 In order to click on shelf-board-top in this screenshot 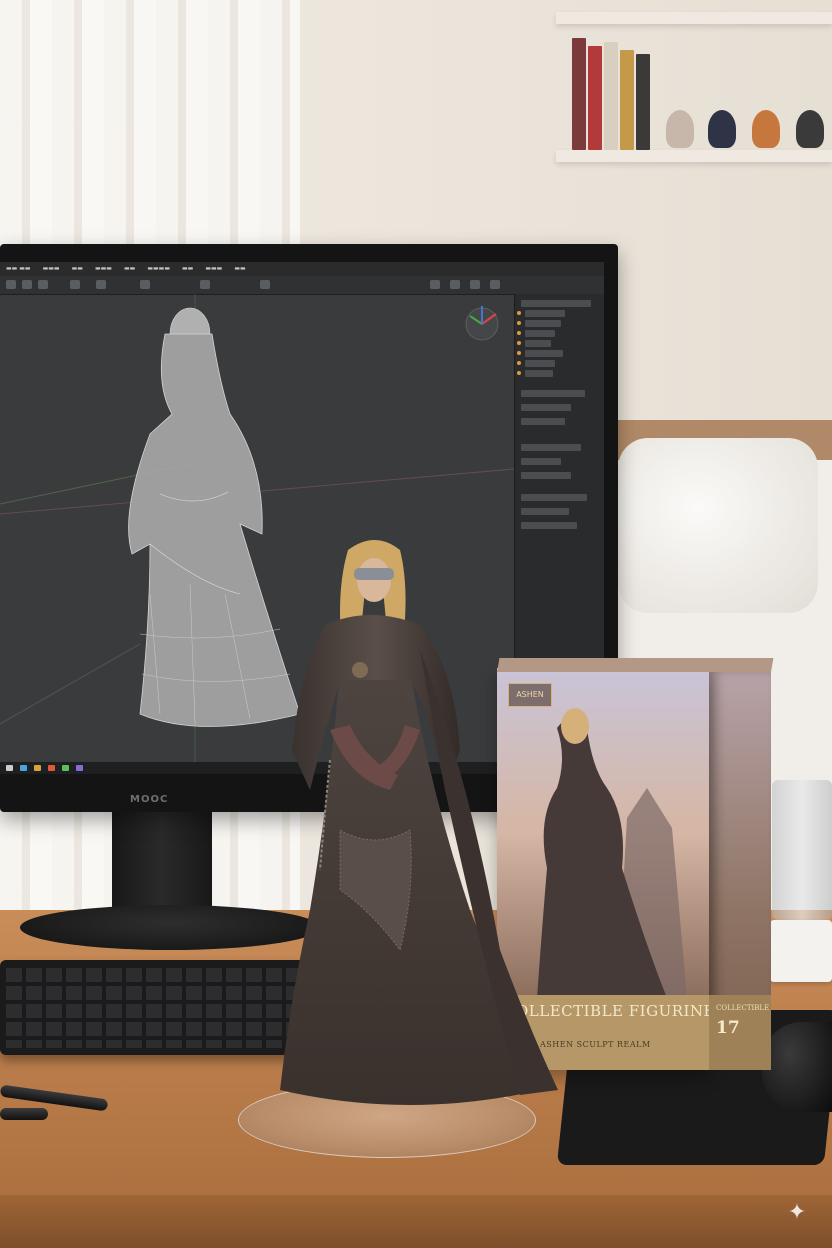, I will do `click(694, 18)`.